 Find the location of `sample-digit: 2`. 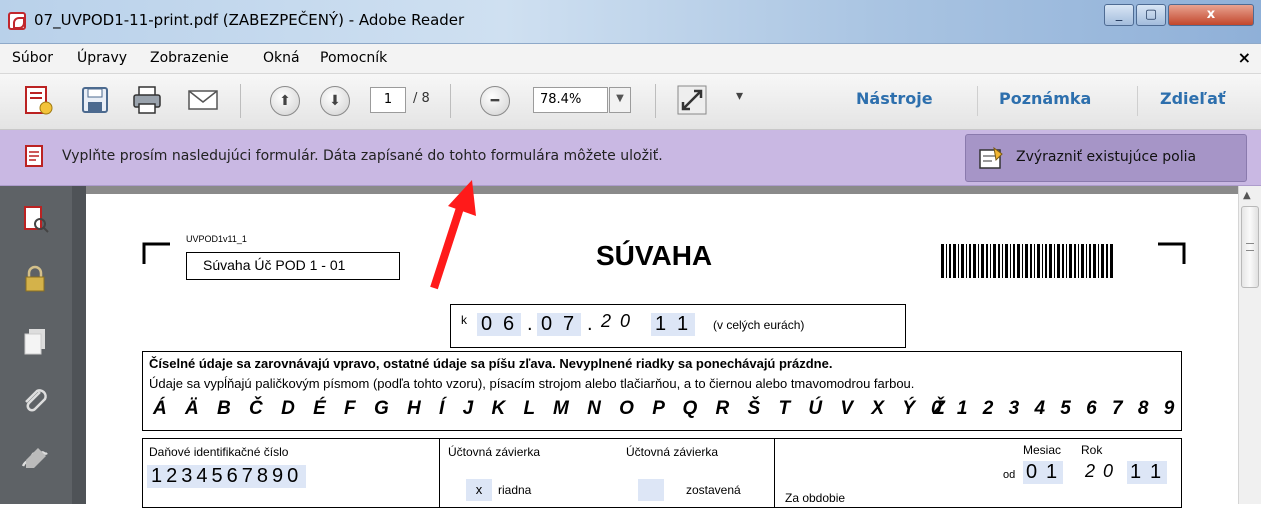

sample-digit: 2 is located at coordinates (988, 408).